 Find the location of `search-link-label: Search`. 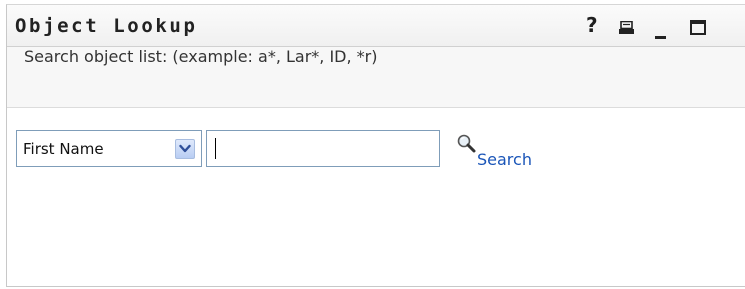

search-link-label: Search is located at coordinates (504, 159).